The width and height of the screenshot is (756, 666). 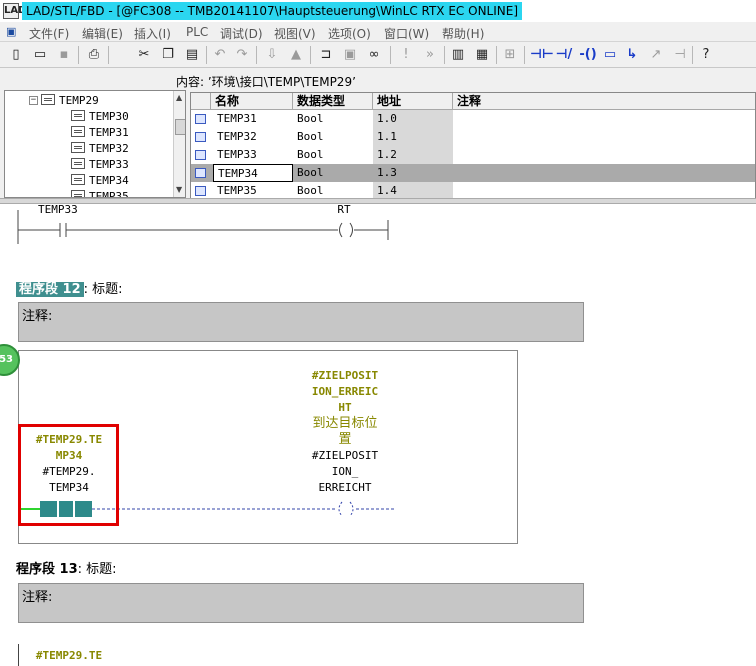 What do you see at coordinates (345, 439) in the screenshot?
I see `coil-comment-line: 置` at bounding box center [345, 439].